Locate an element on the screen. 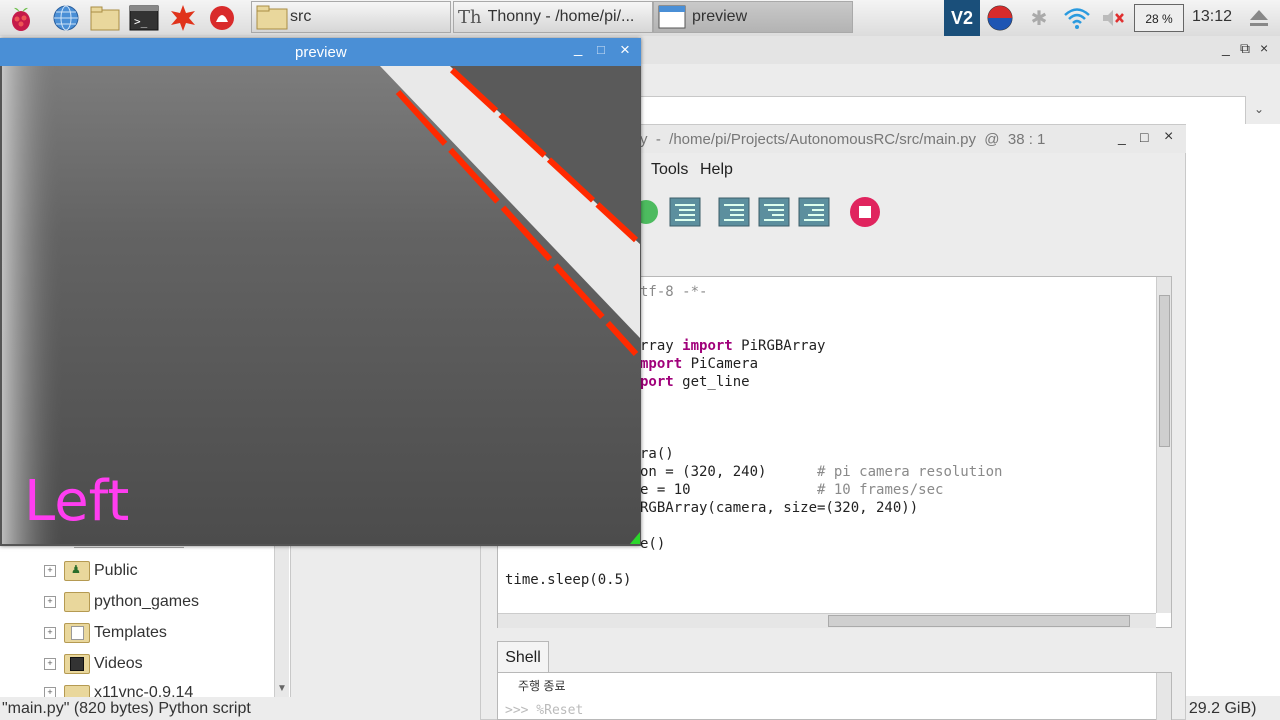 This screenshot has width=1280, height=720. bluetooth-icon: ✱ is located at coordinates (1039, 18).